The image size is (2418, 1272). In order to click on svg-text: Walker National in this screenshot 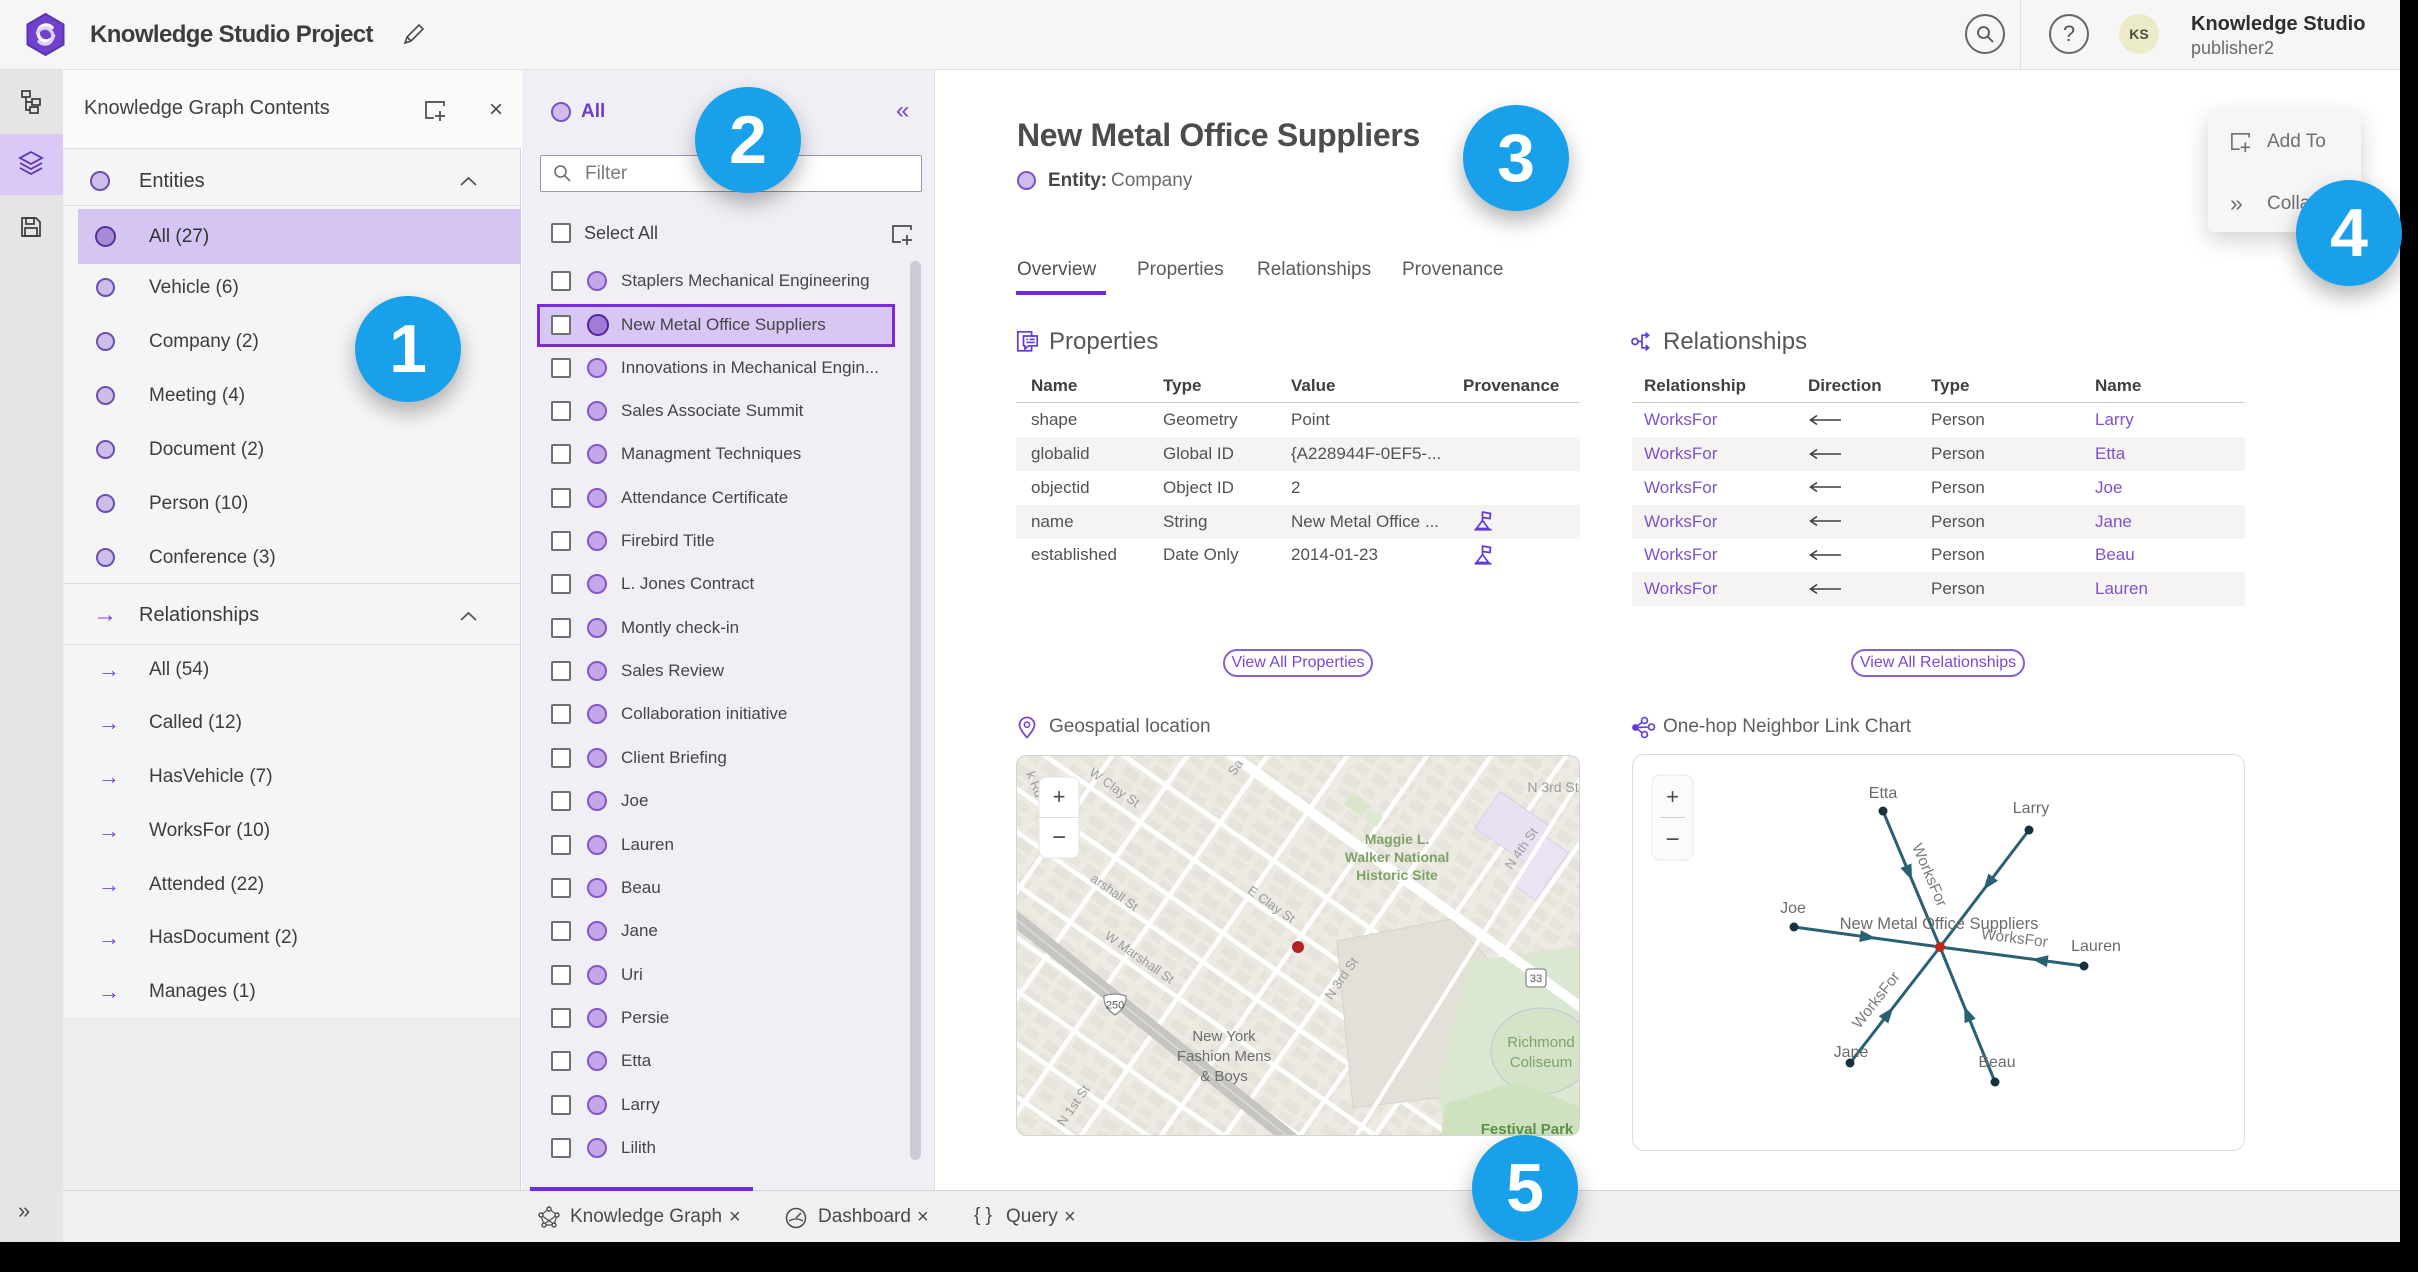, I will do `click(1397, 857)`.